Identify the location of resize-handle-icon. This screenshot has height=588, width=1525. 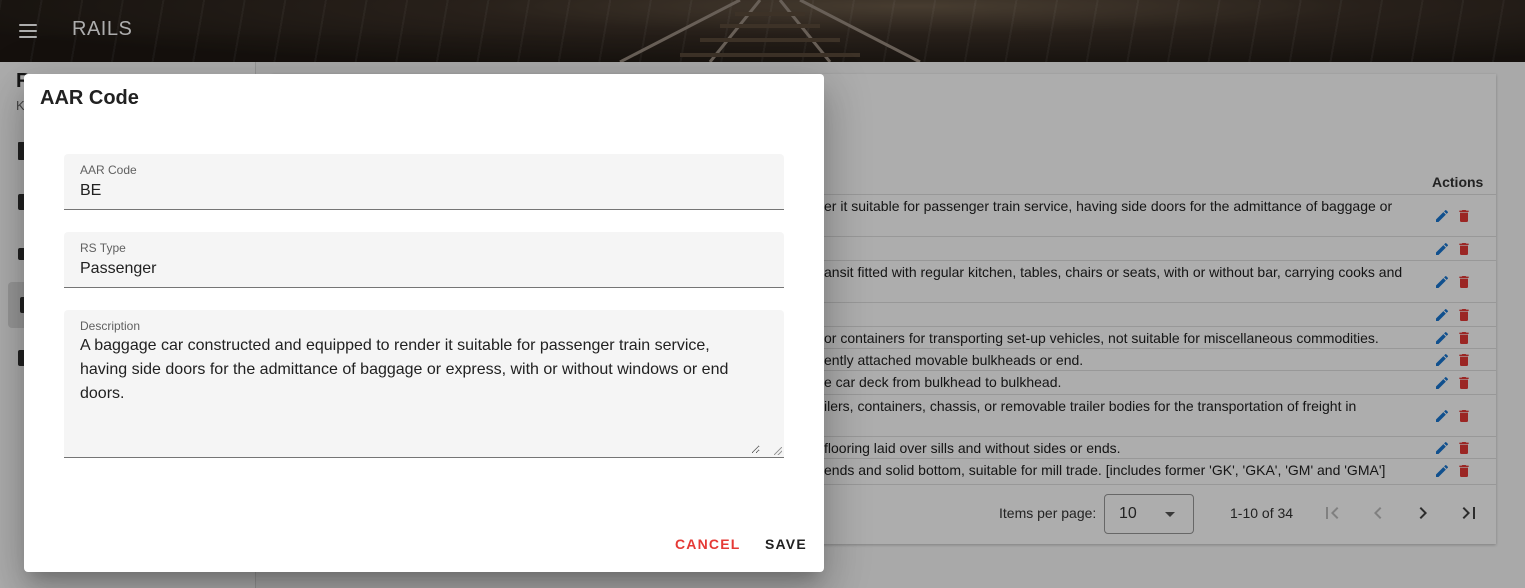
(778, 451).